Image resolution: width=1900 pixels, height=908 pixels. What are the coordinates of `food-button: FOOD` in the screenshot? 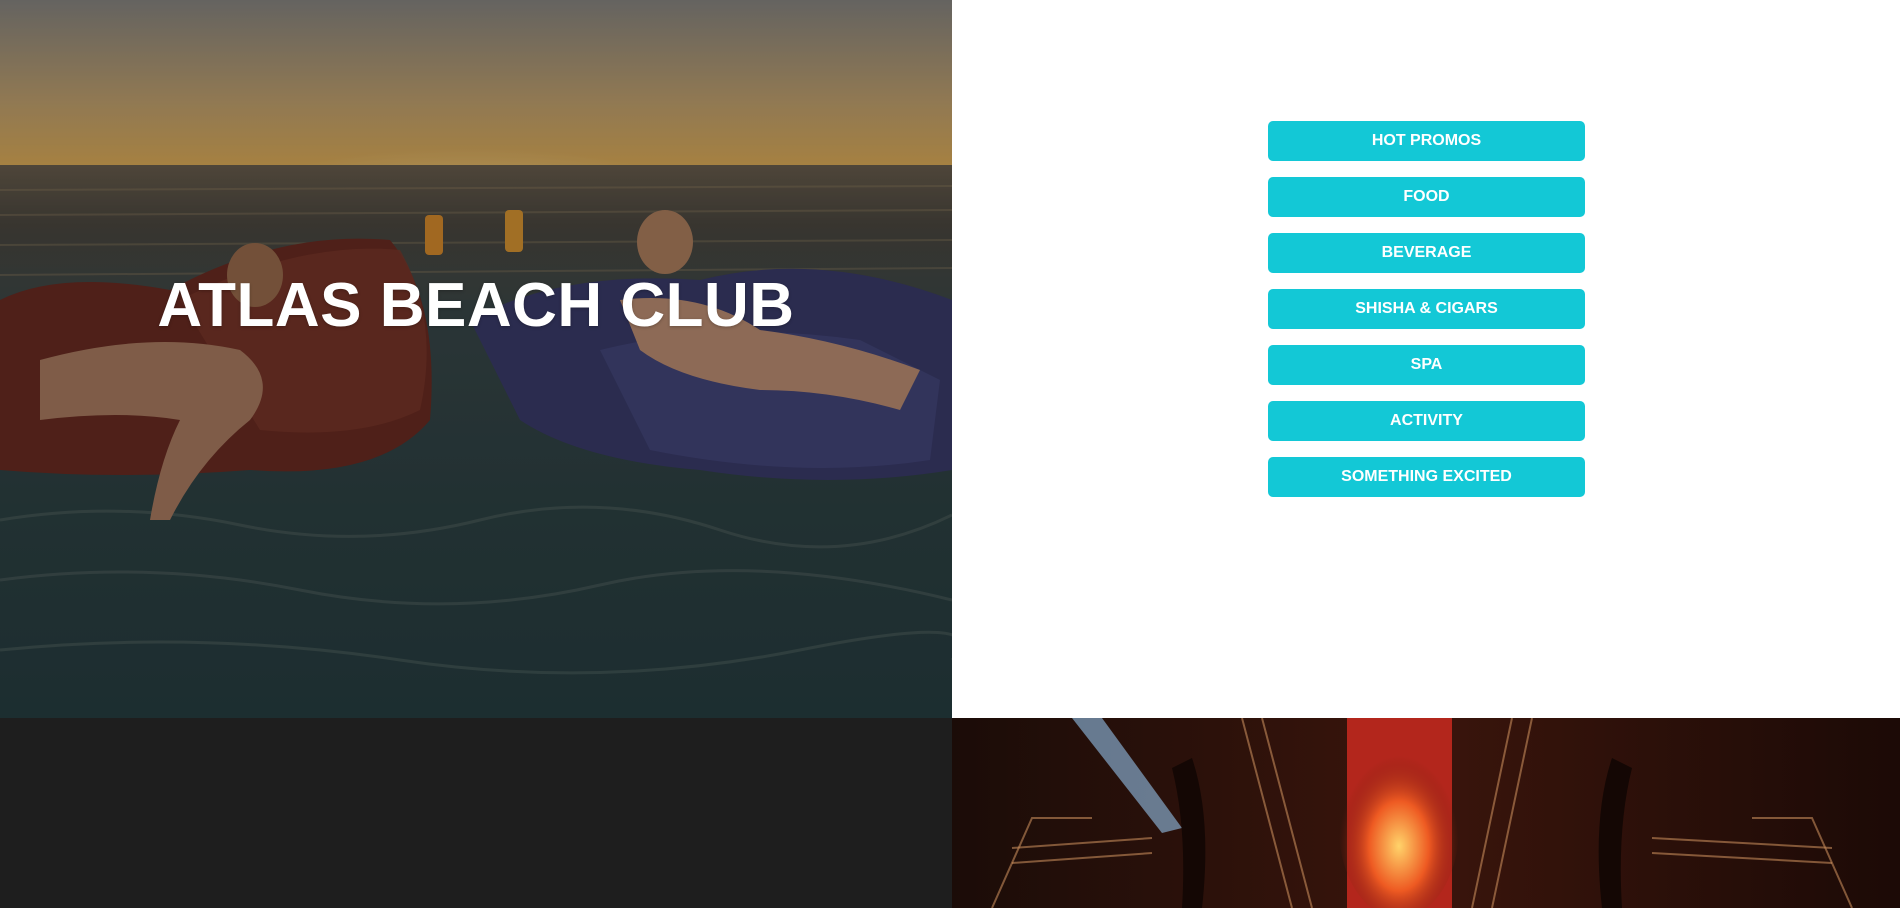 It's located at (1426, 197).